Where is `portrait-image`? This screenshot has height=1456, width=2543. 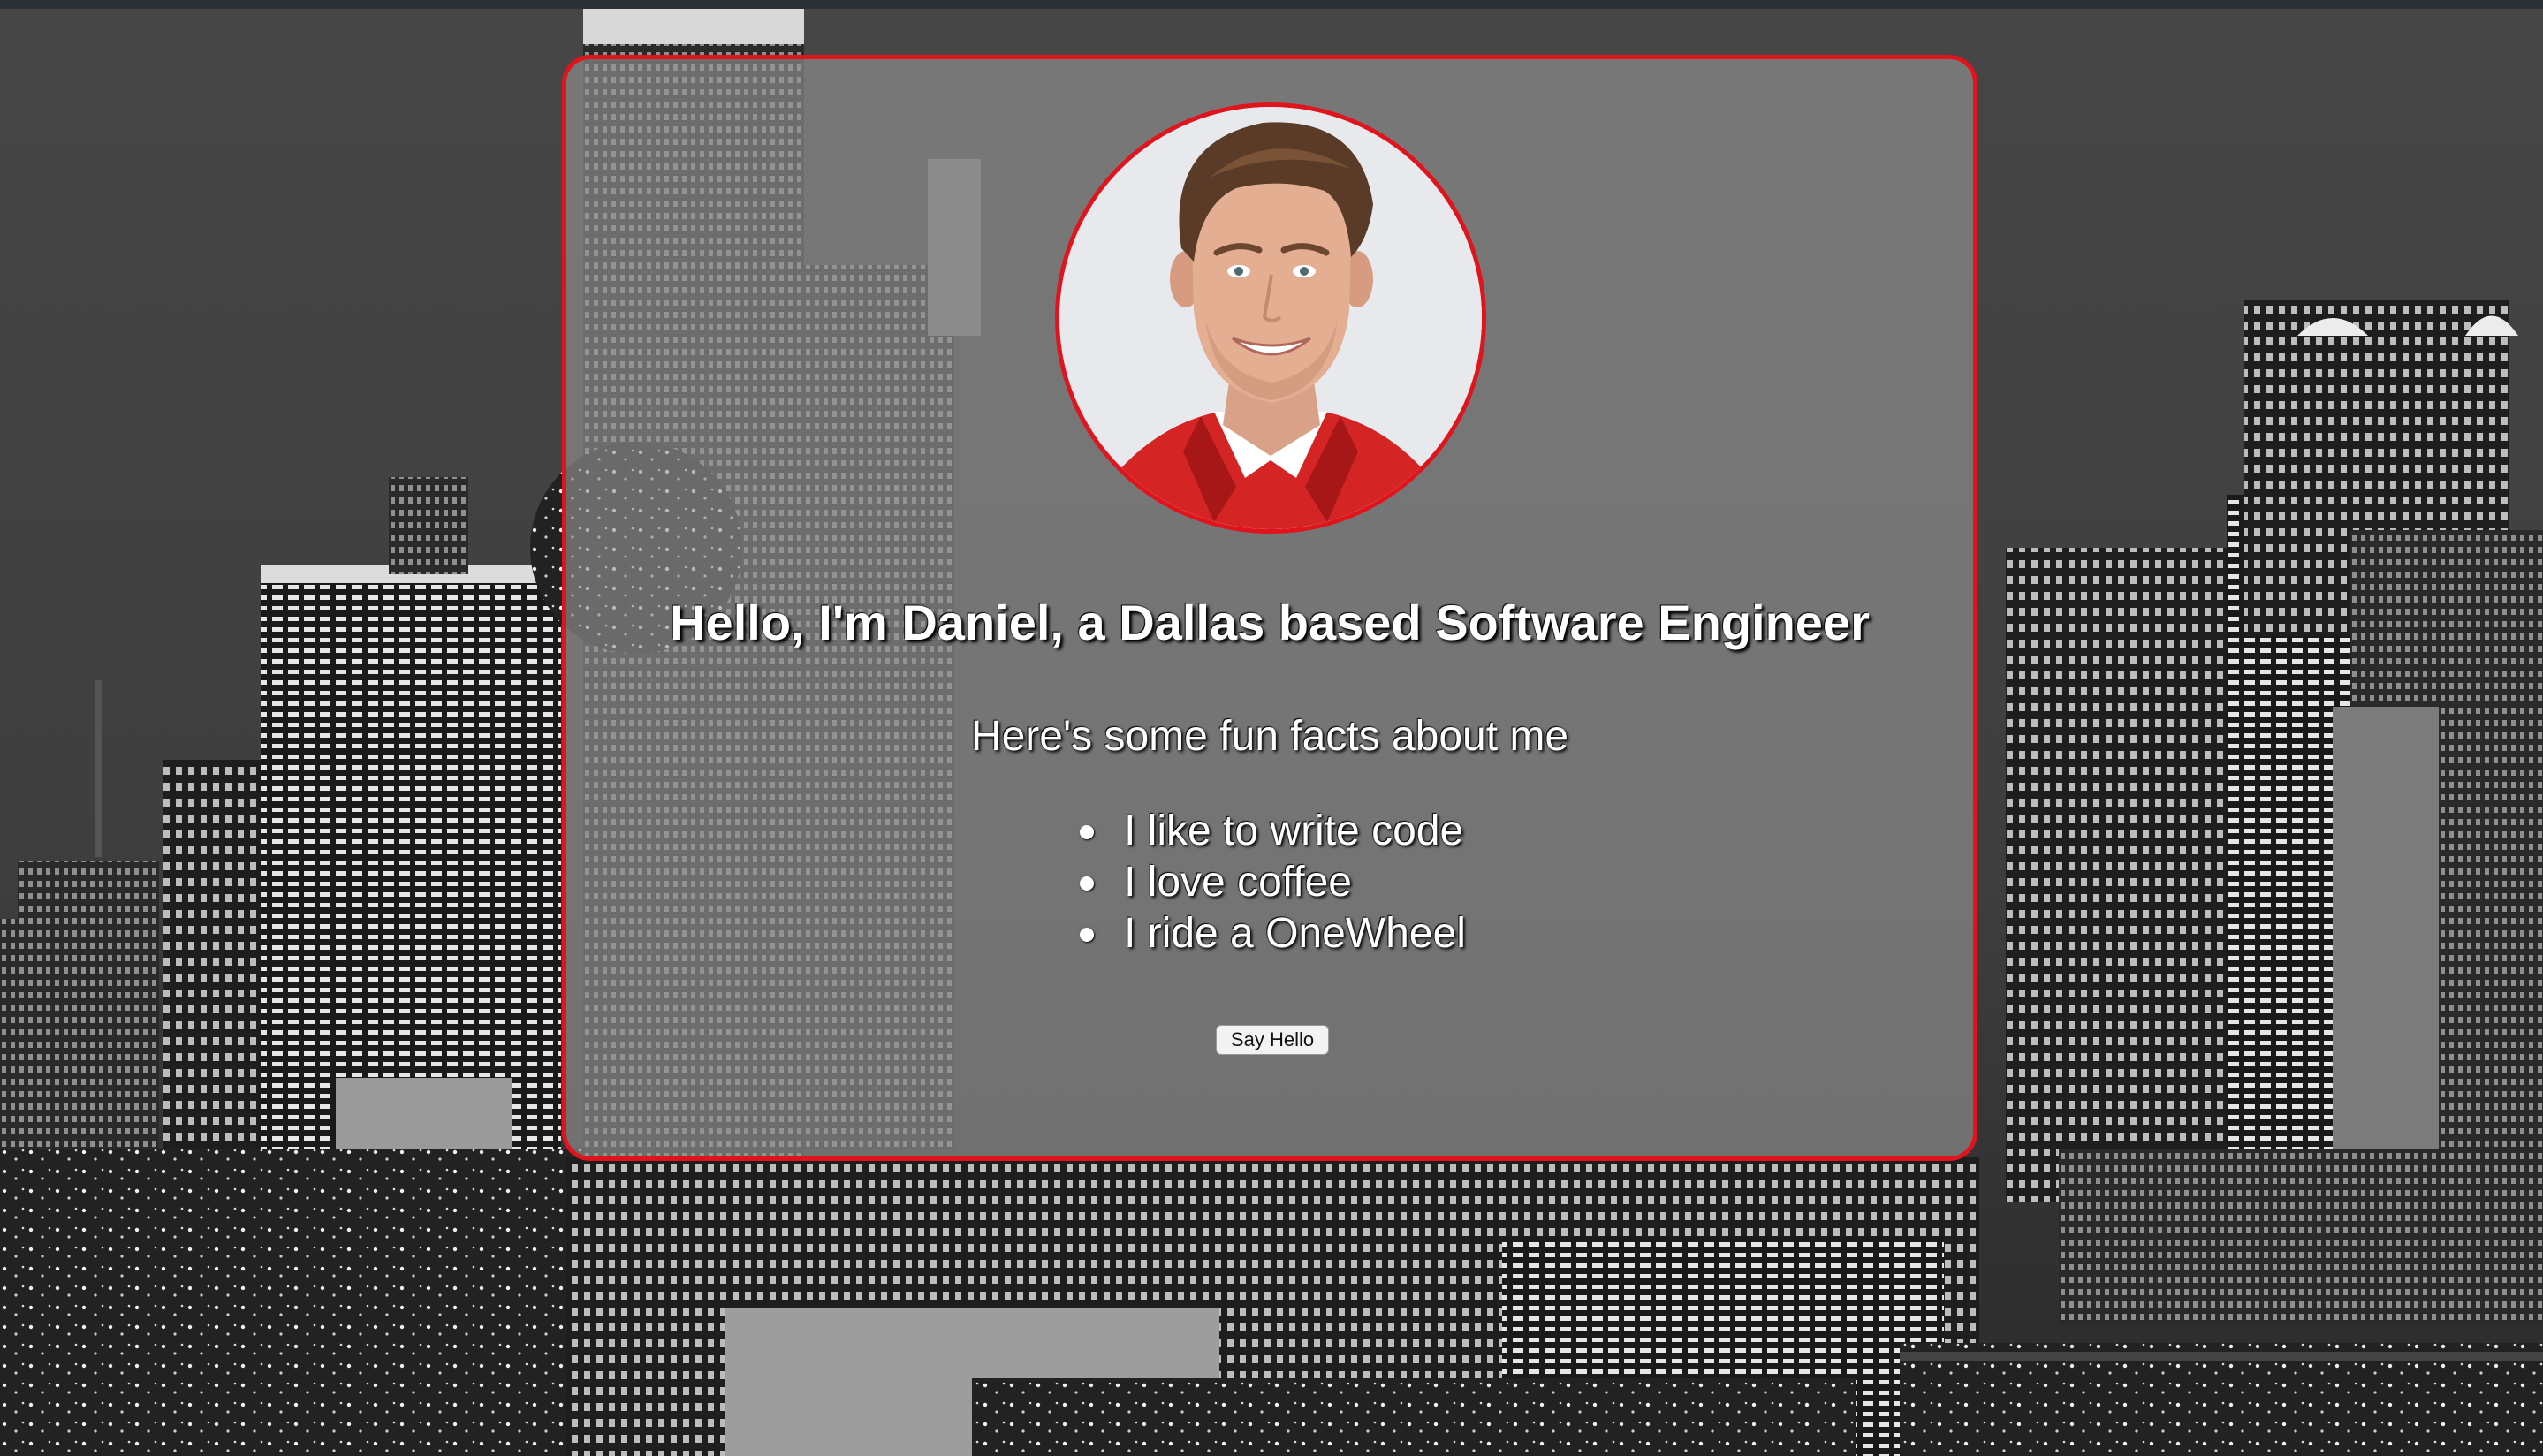 portrait-image is located at coordinates (1270, 318).